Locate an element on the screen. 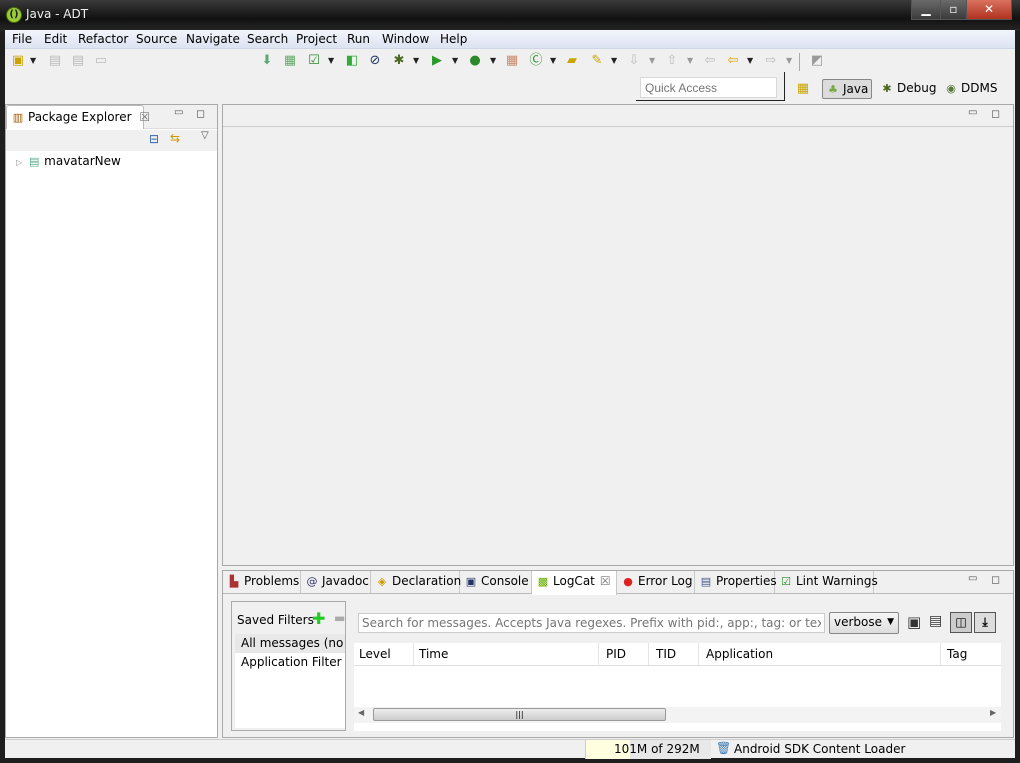 The height and width of the screenshot is (763, 1020). perspective-ddms: ◉ DDMS is located at coordinates (970, 89).